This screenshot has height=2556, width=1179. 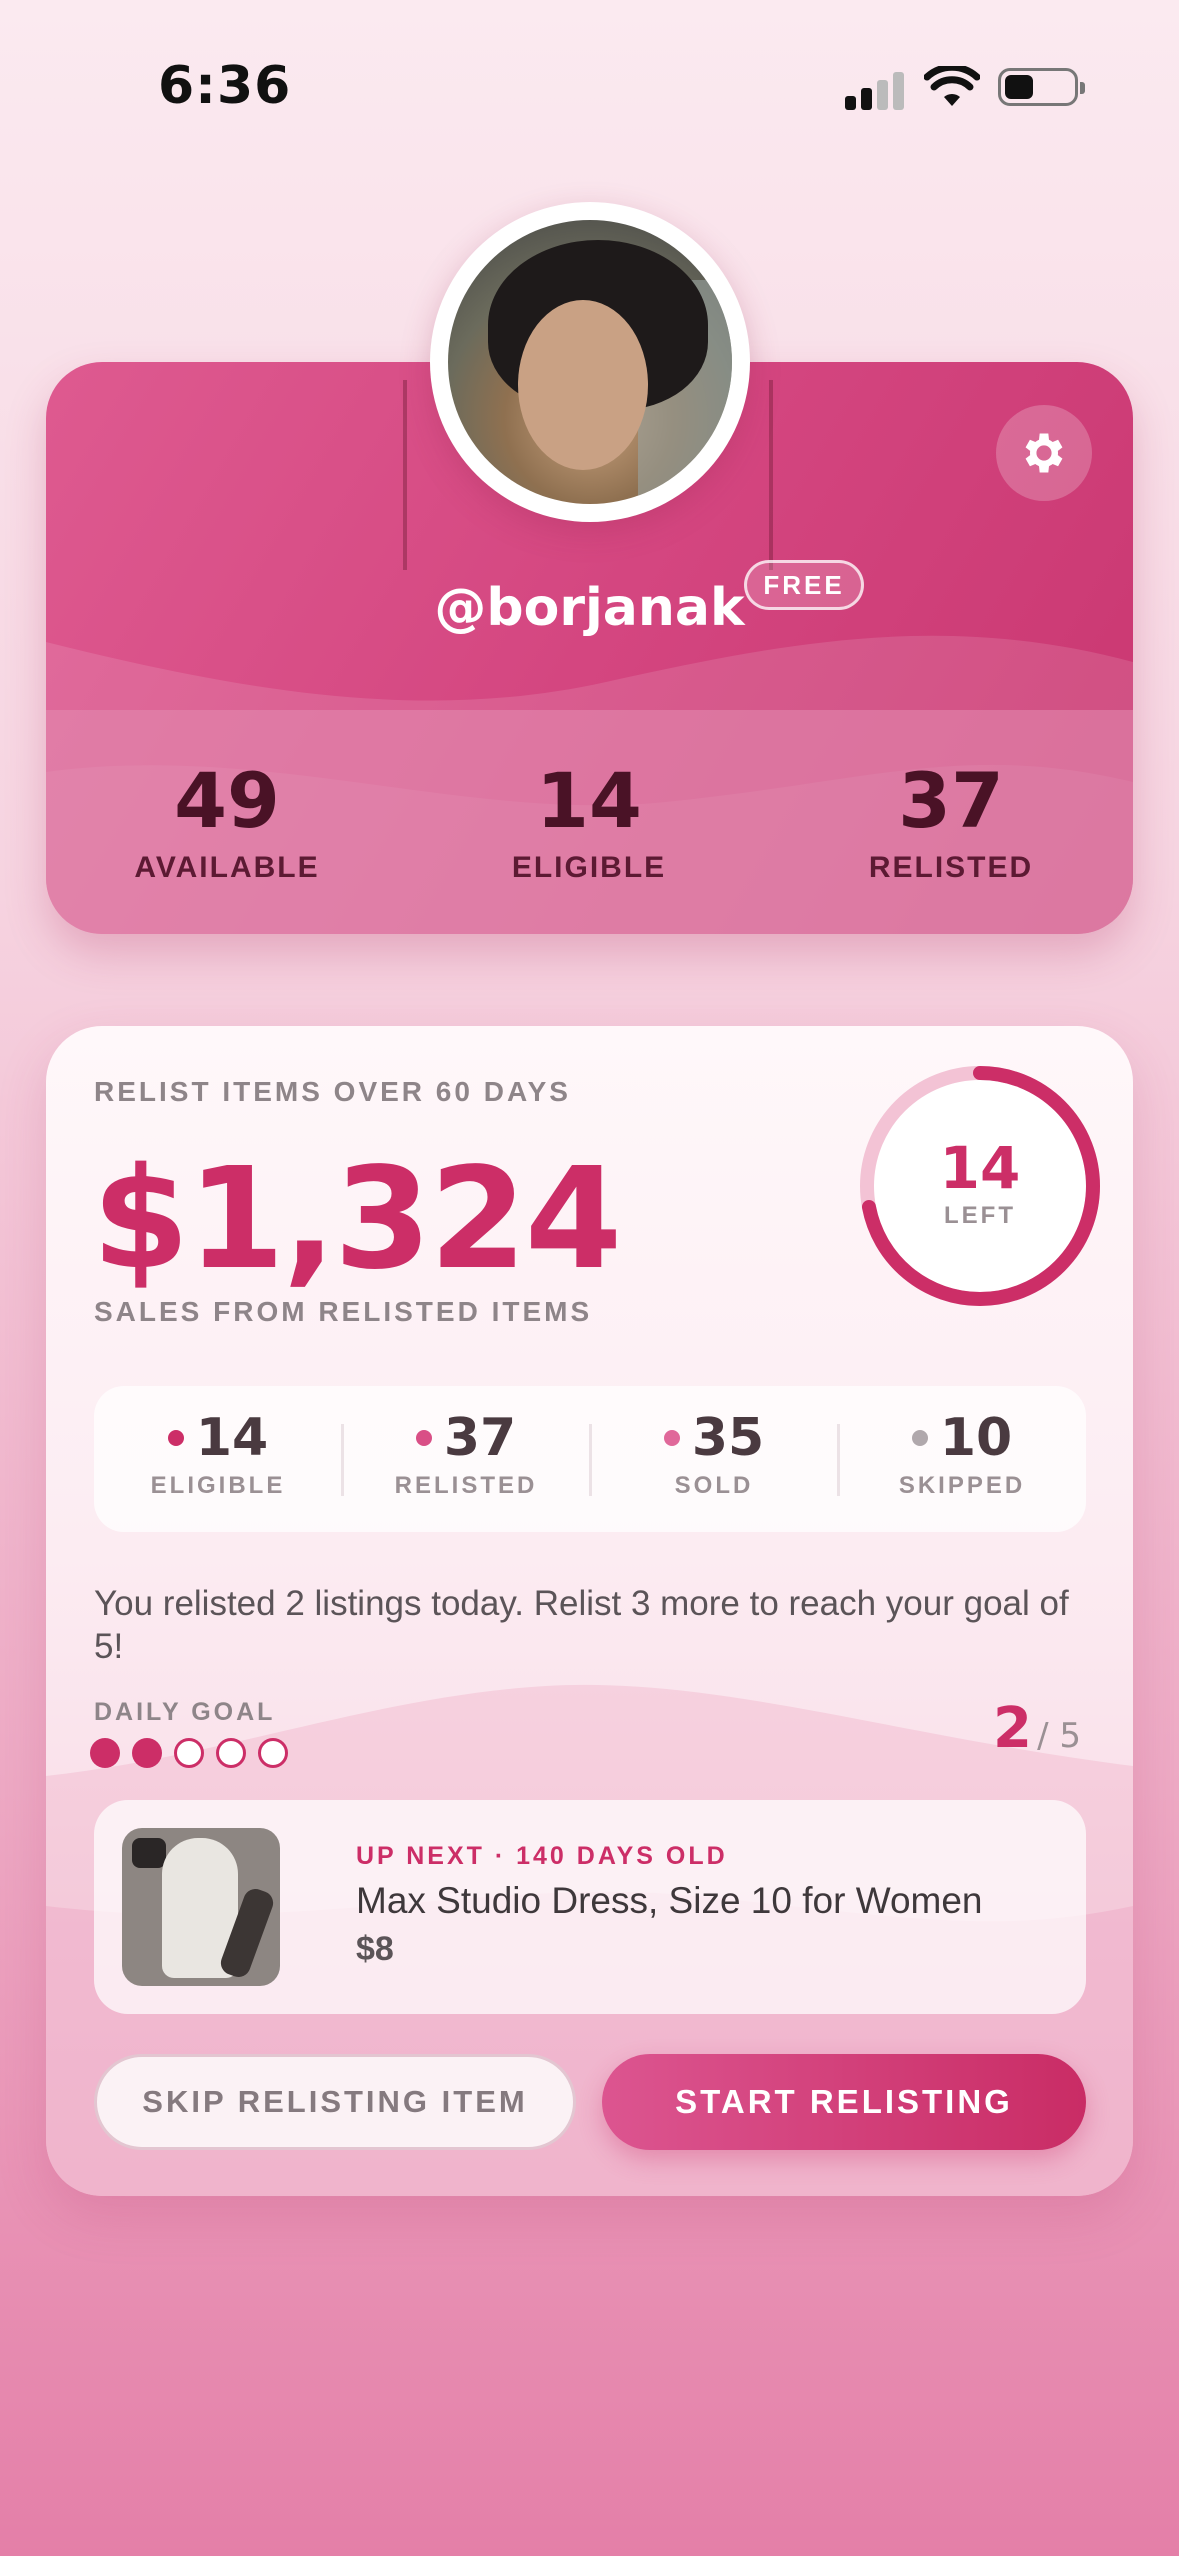 I want to click on mini-stat-label: ELIGIBLE, so click(x=218, y=1485).